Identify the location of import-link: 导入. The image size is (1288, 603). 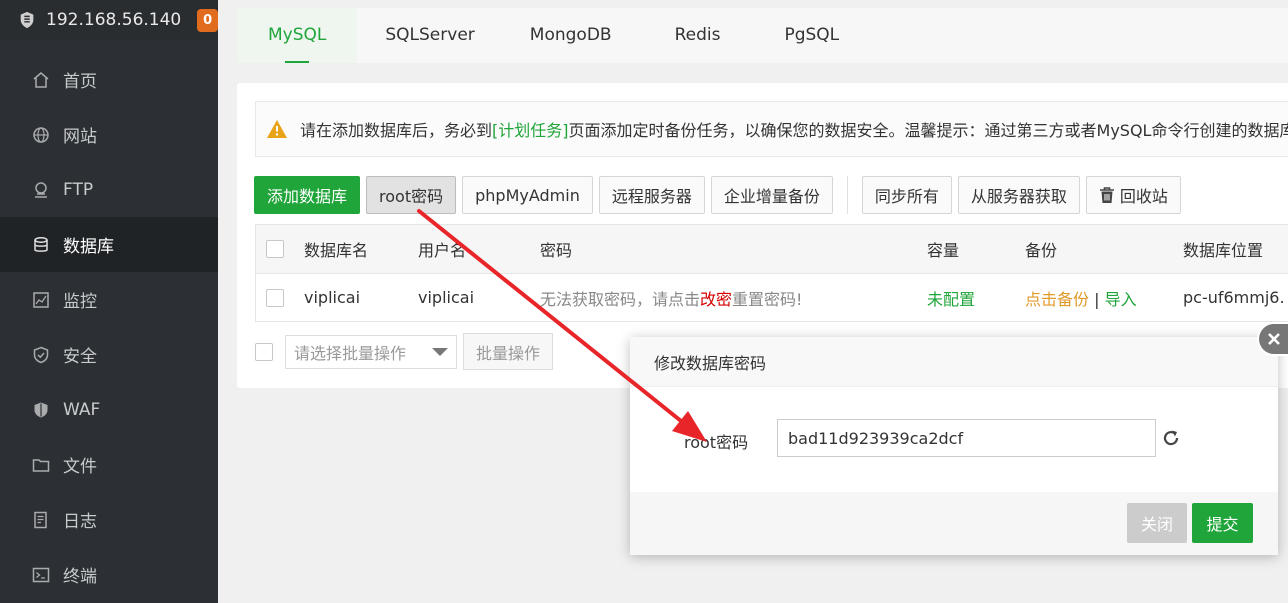
(1121, 299).